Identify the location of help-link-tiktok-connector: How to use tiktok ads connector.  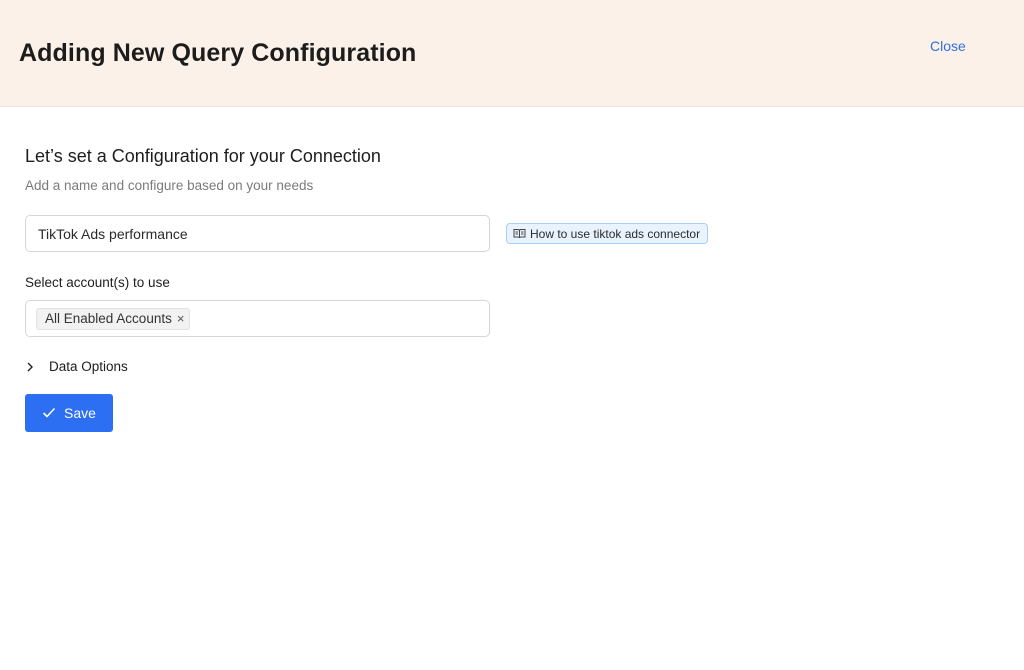
(607, 233).